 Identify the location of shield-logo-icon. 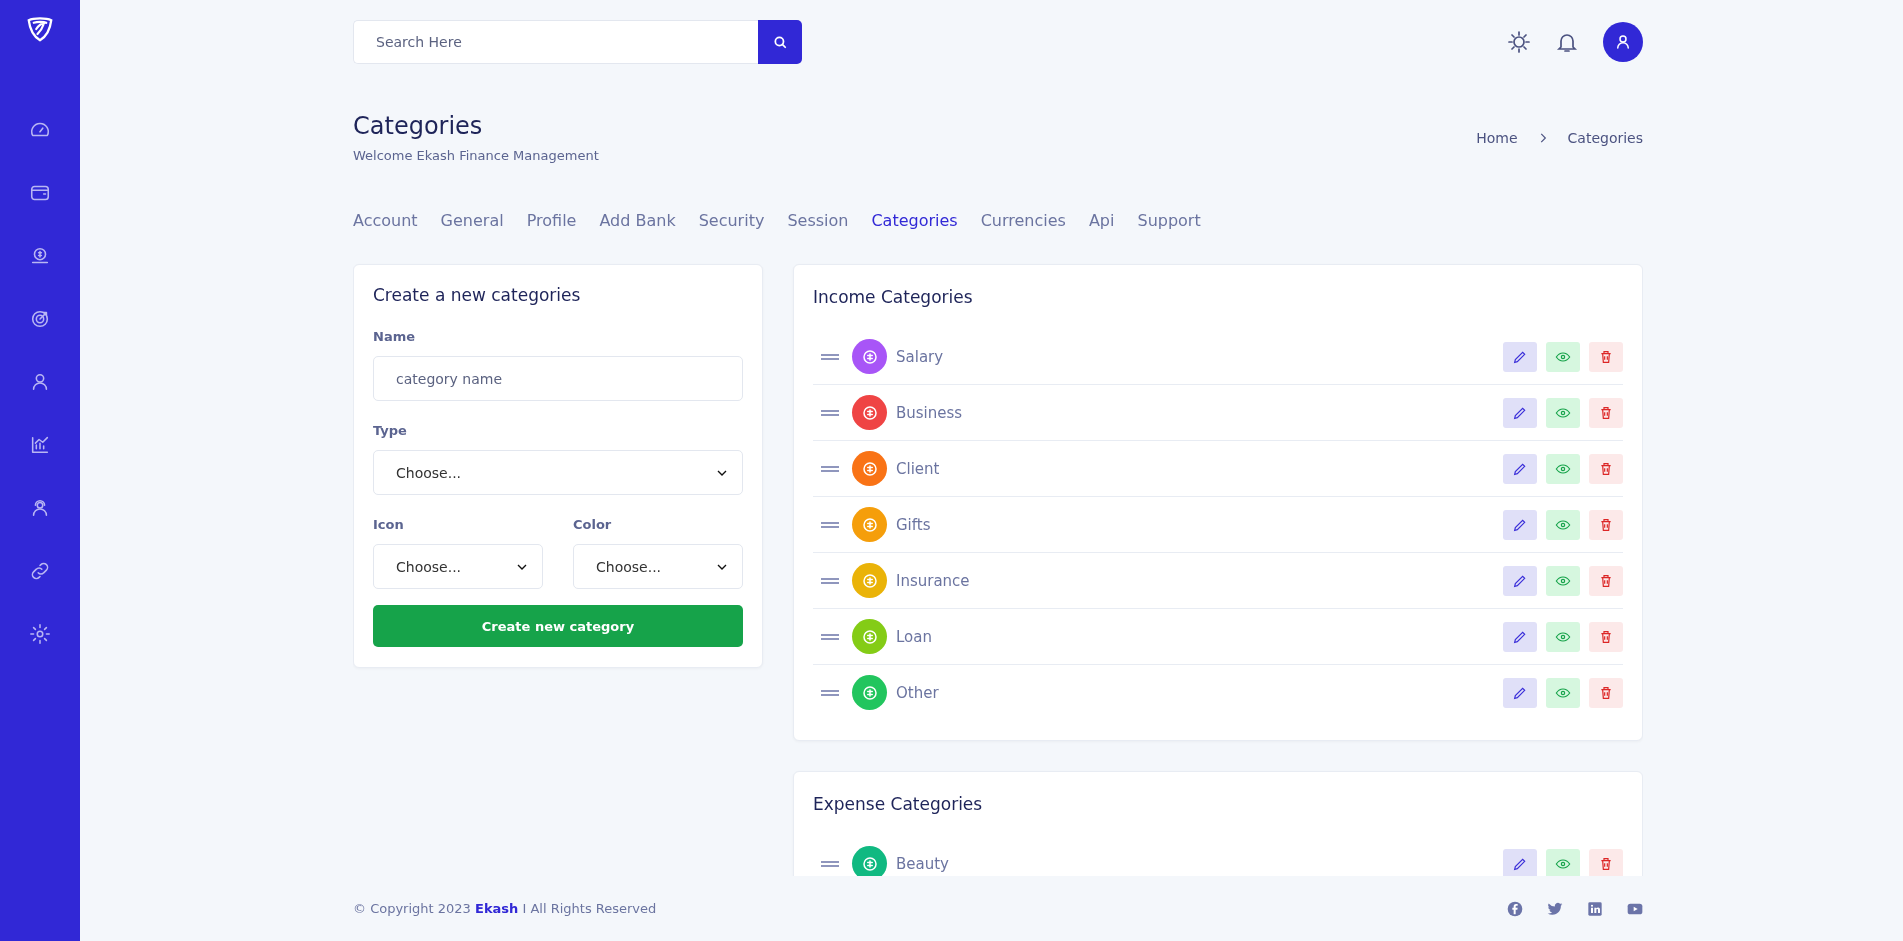
(40, 29).